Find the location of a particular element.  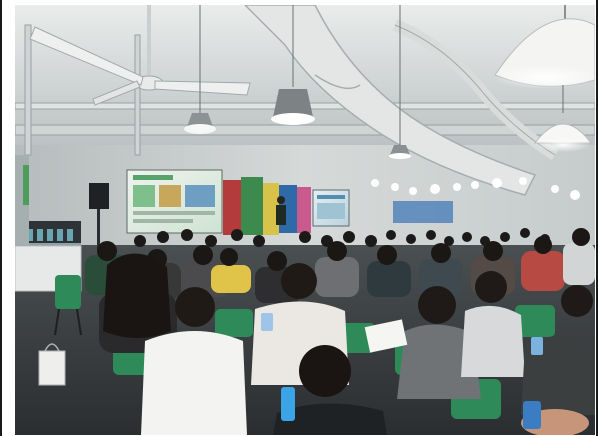

smartphone is located at coordinates (267, 322).